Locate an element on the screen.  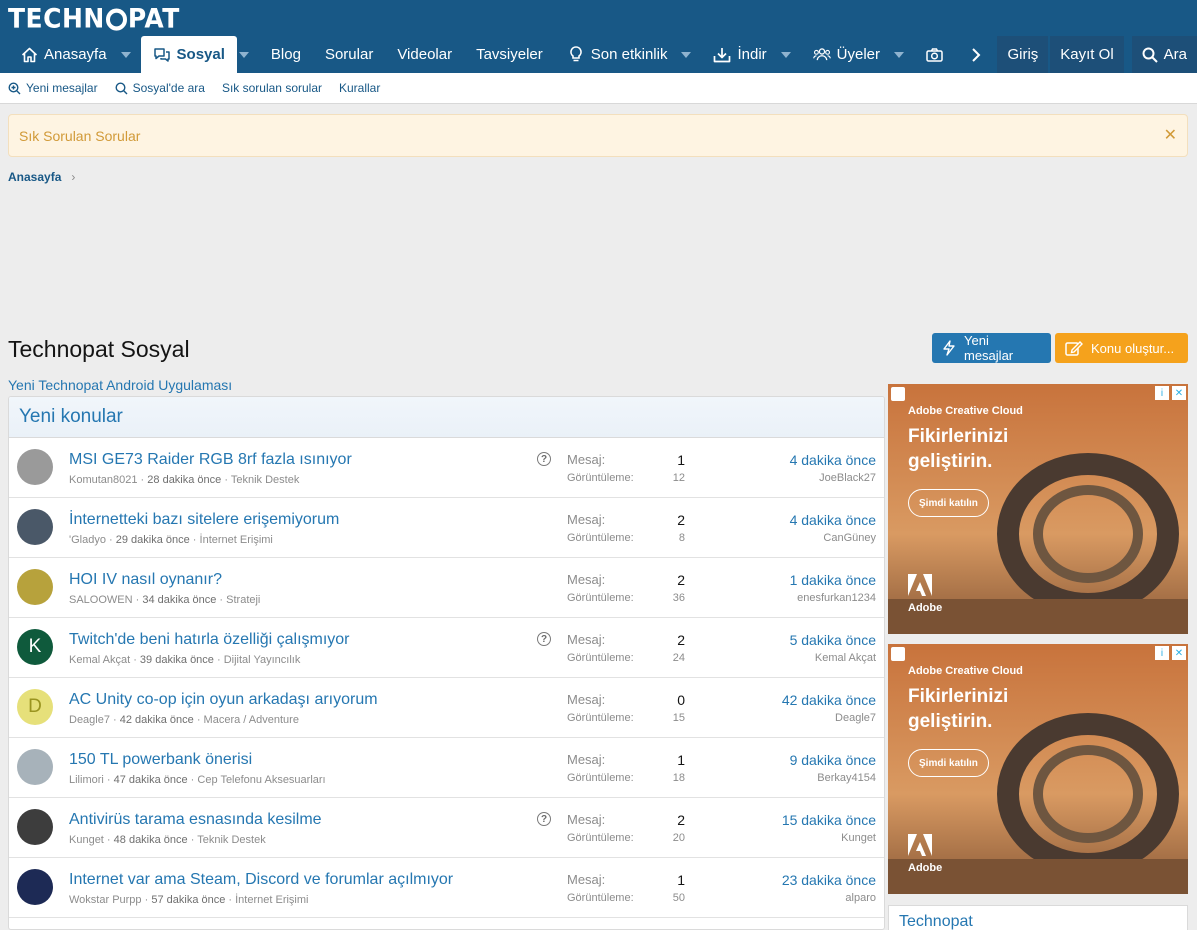
nav-tab: Tavsiyeler is located at coordinates (509, 54).